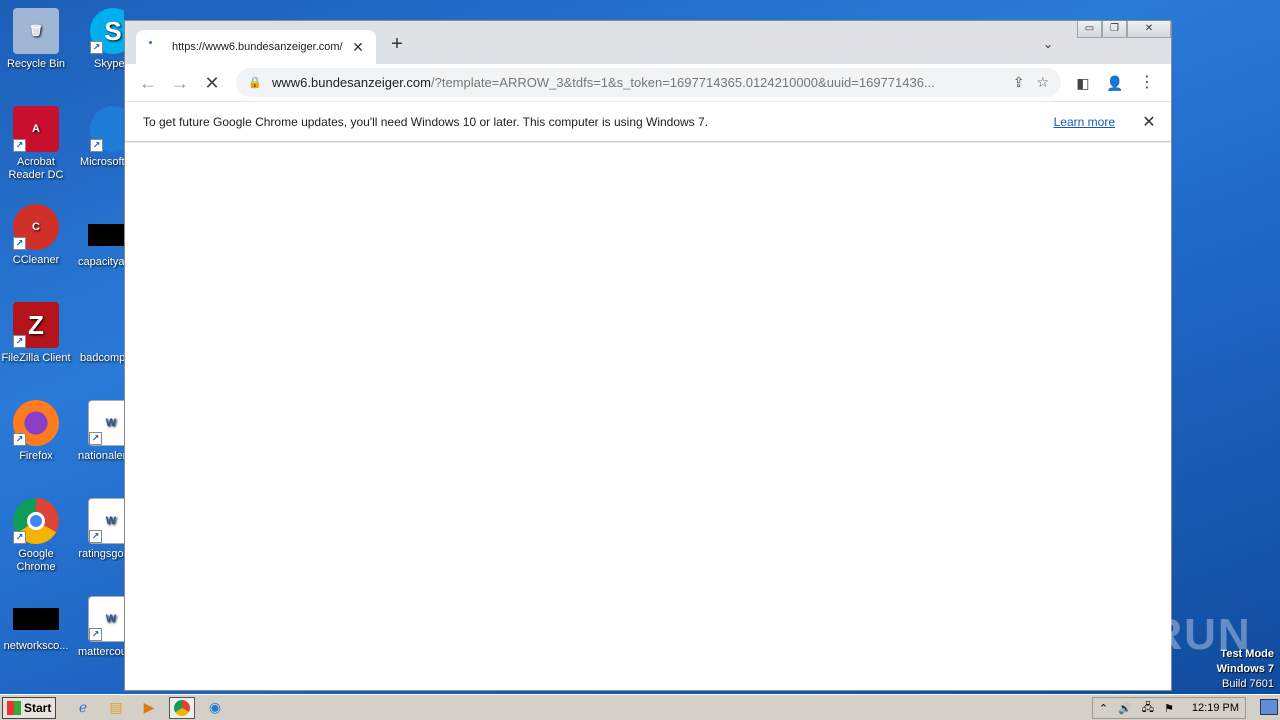  What do you see at coordinates (102, 358) in the screenshot?
I see `desktop-icon-label: badcomp` at bounding box center [102, 358].